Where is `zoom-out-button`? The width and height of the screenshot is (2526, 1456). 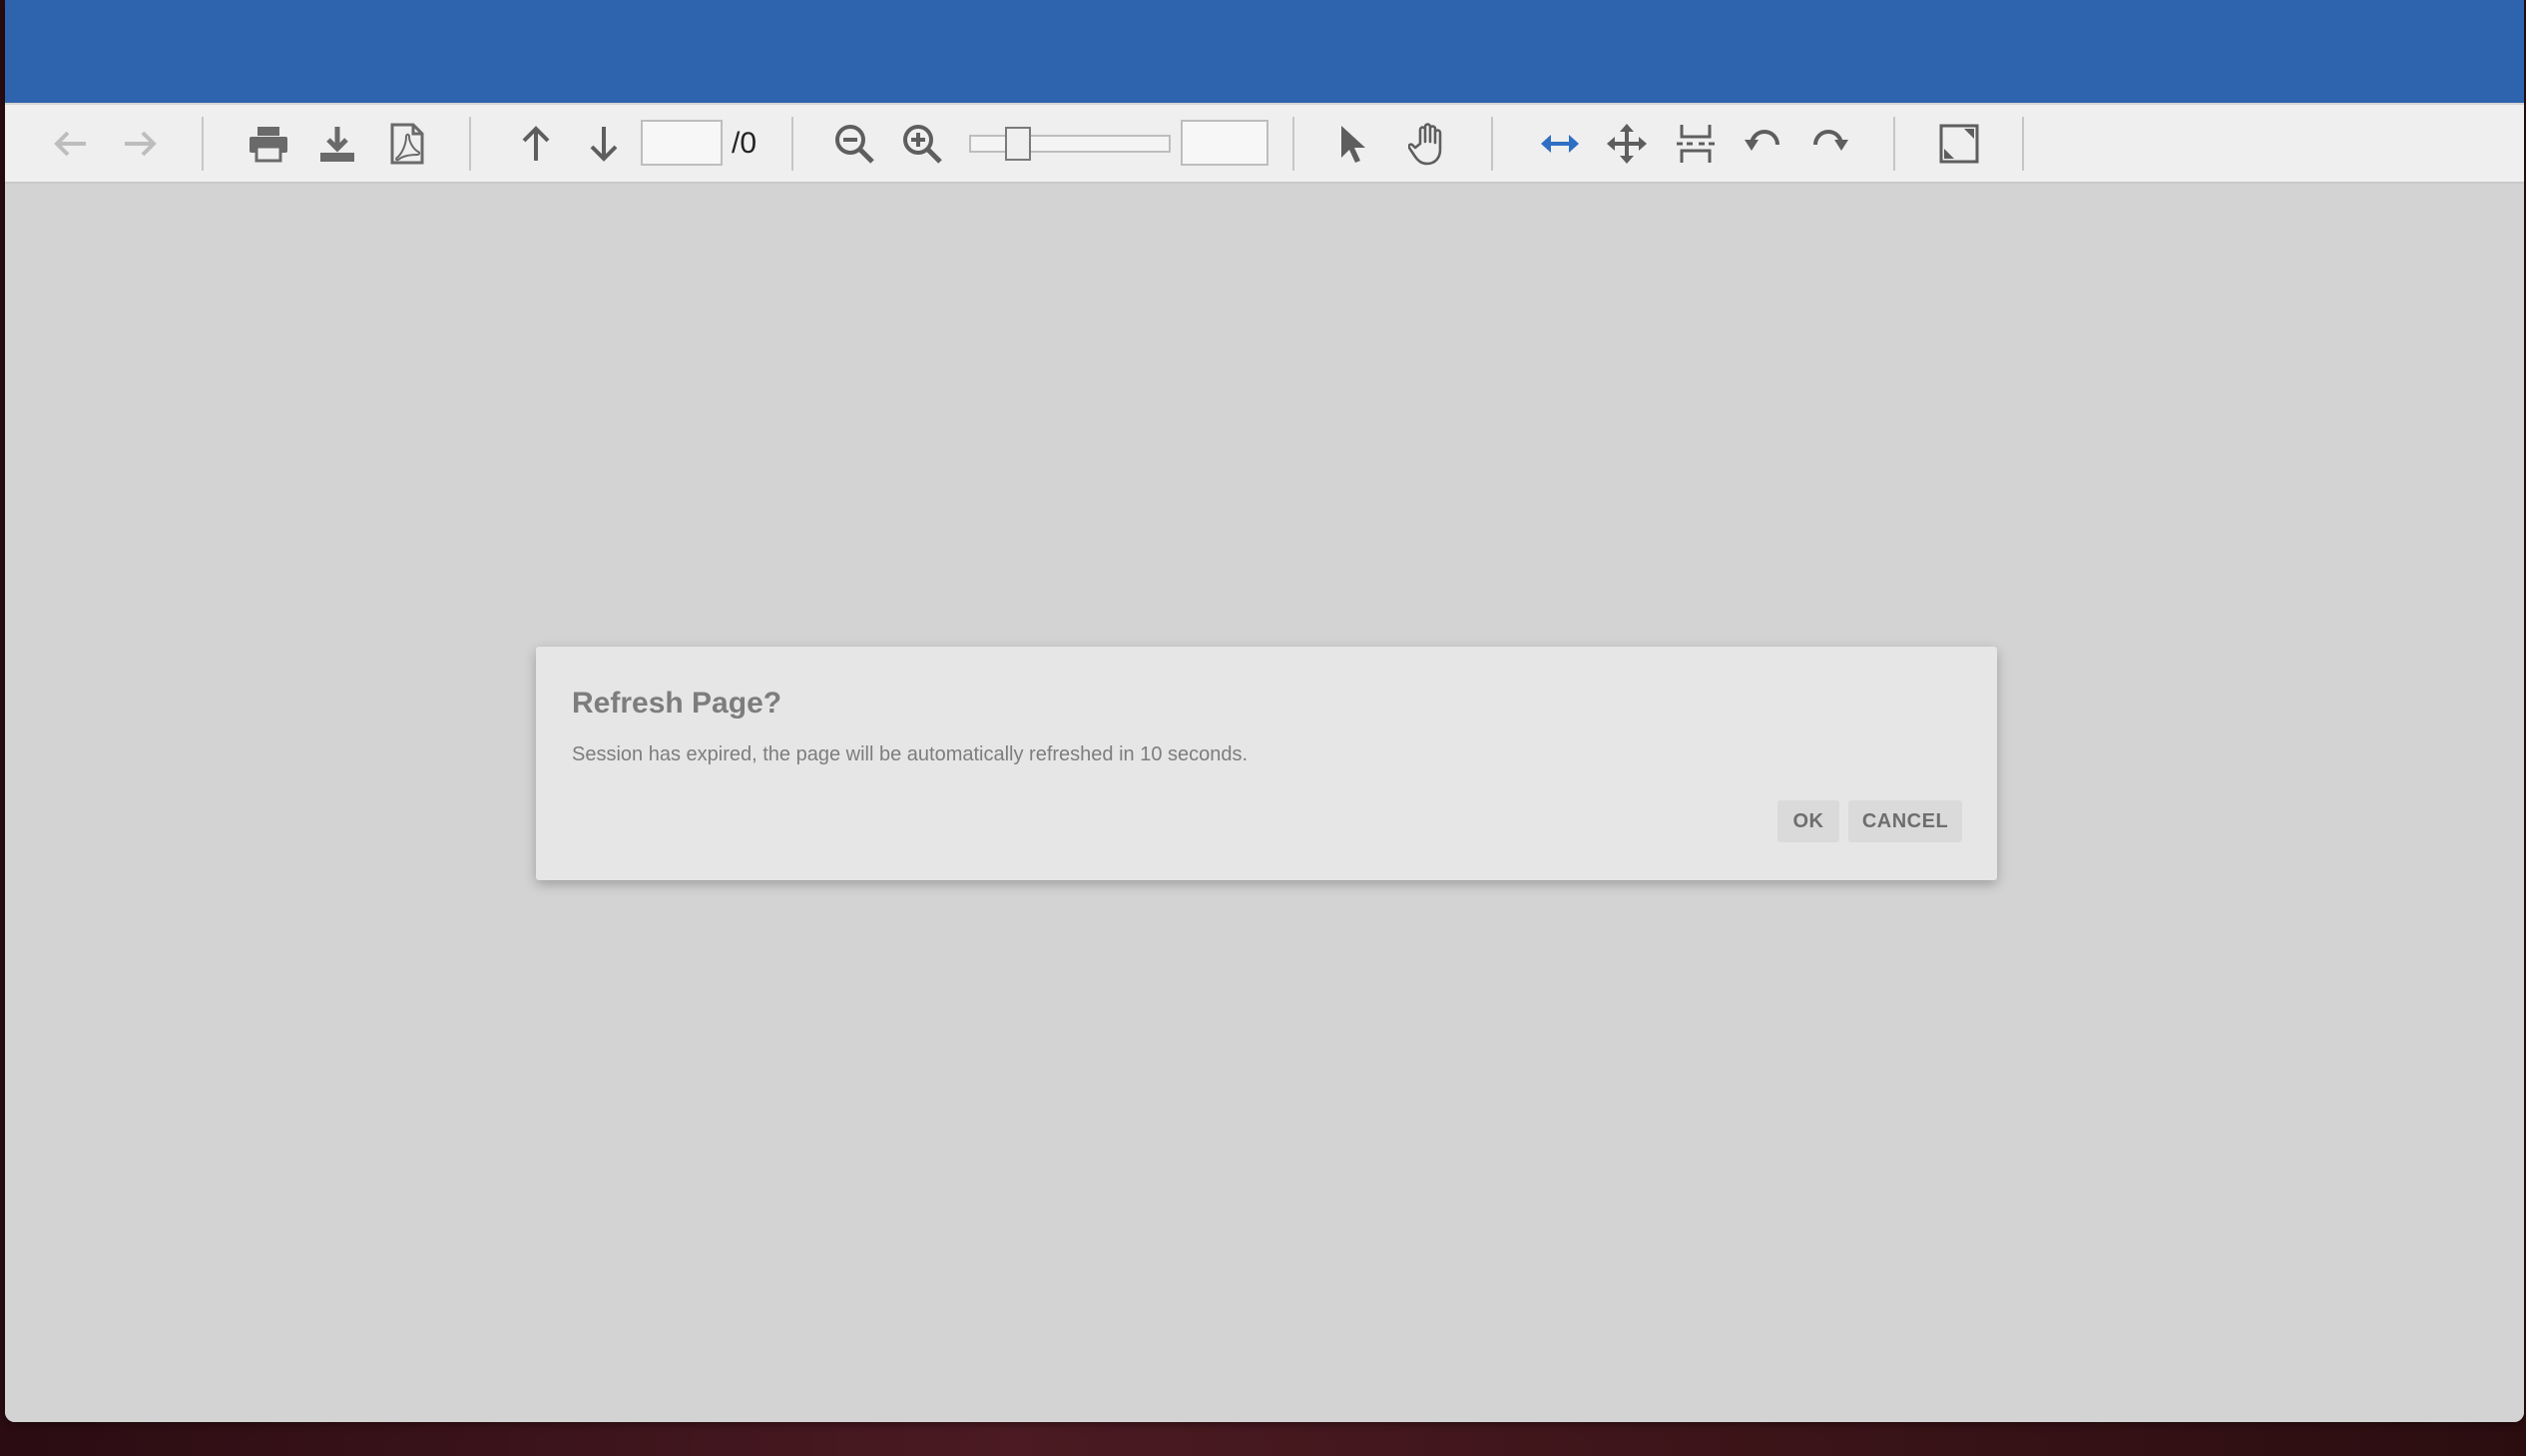
zoom-out-button is located at coordinates (854, 143).